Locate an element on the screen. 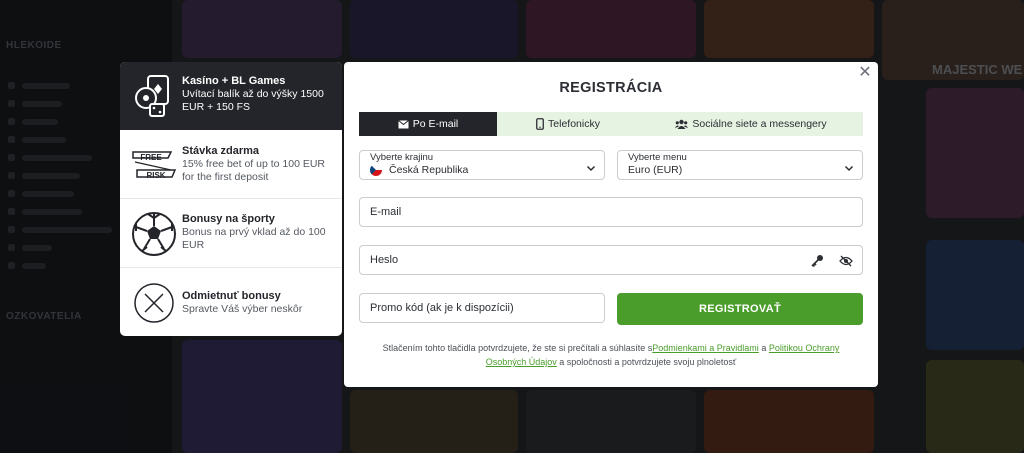  phone-icon is located at coordinates (540, 124).